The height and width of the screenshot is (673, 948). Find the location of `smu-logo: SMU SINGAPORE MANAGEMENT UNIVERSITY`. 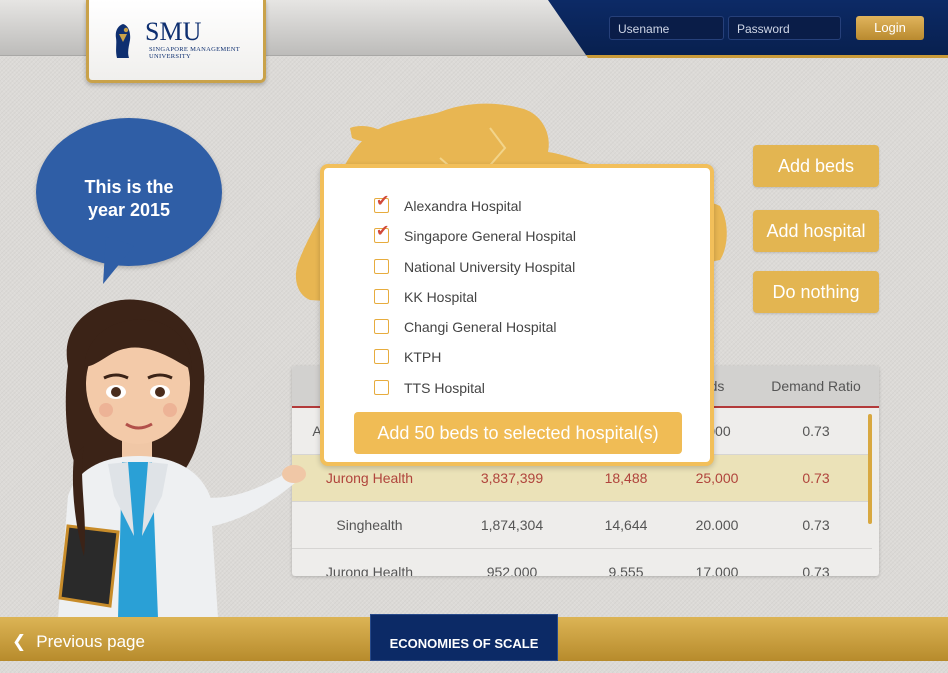

smu-logo: SMU SINGAPORE MANAGEMENT UNIVERSITY is located at coordinates (176, 41).